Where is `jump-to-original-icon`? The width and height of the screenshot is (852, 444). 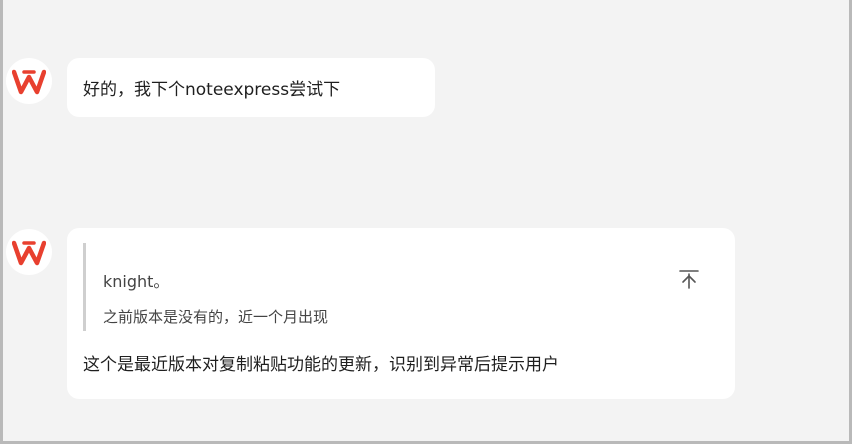 jump-to-original-icon is located at coordinates (689, 279).